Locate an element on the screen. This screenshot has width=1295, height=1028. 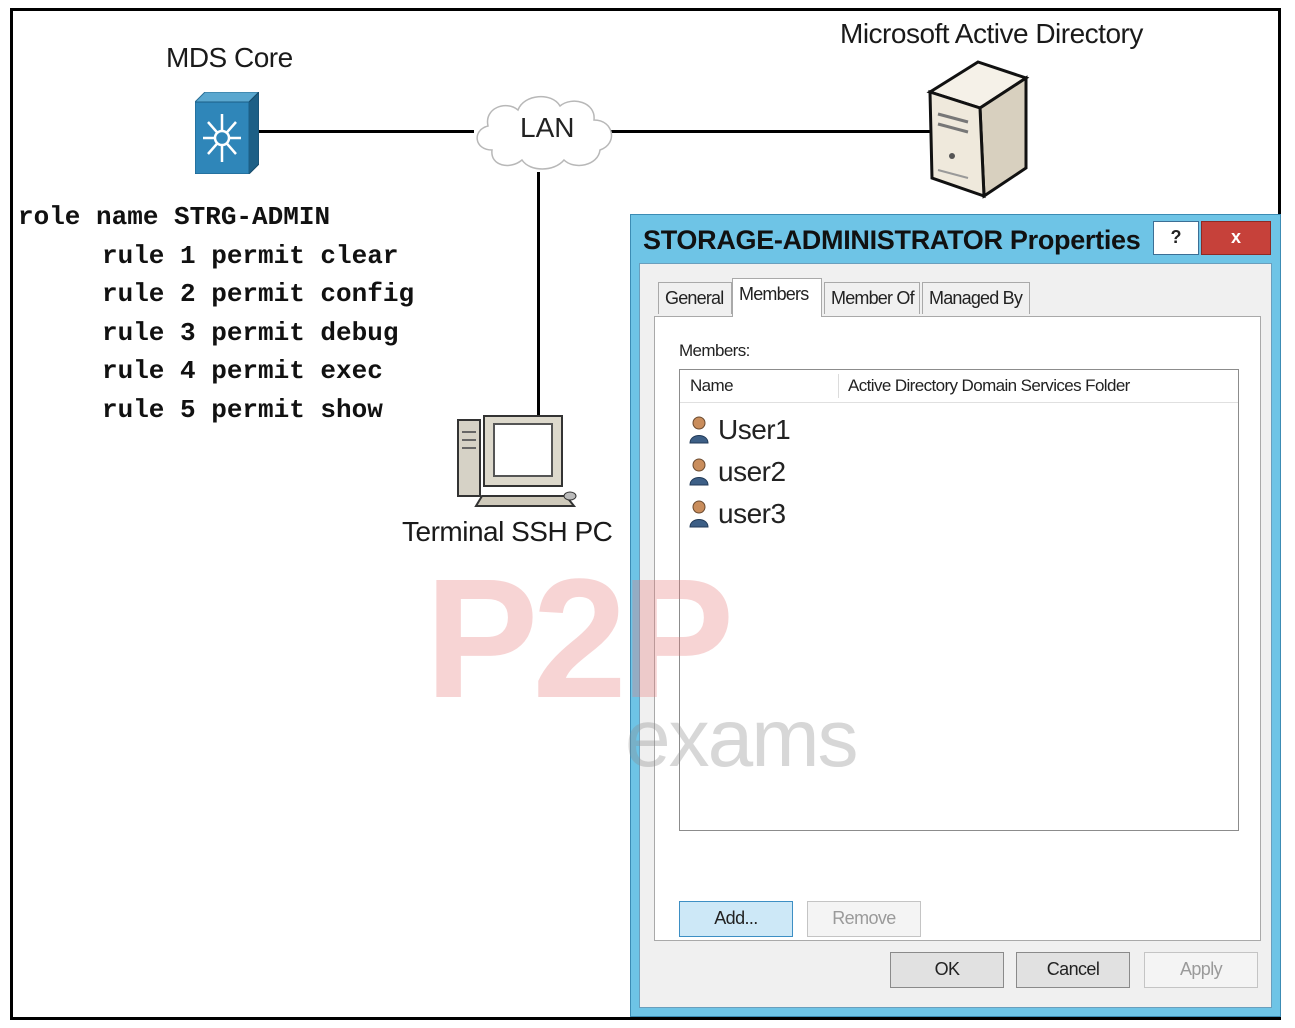
code-rule-line: rule 1 permit clear is located at coordinates (250, 255).